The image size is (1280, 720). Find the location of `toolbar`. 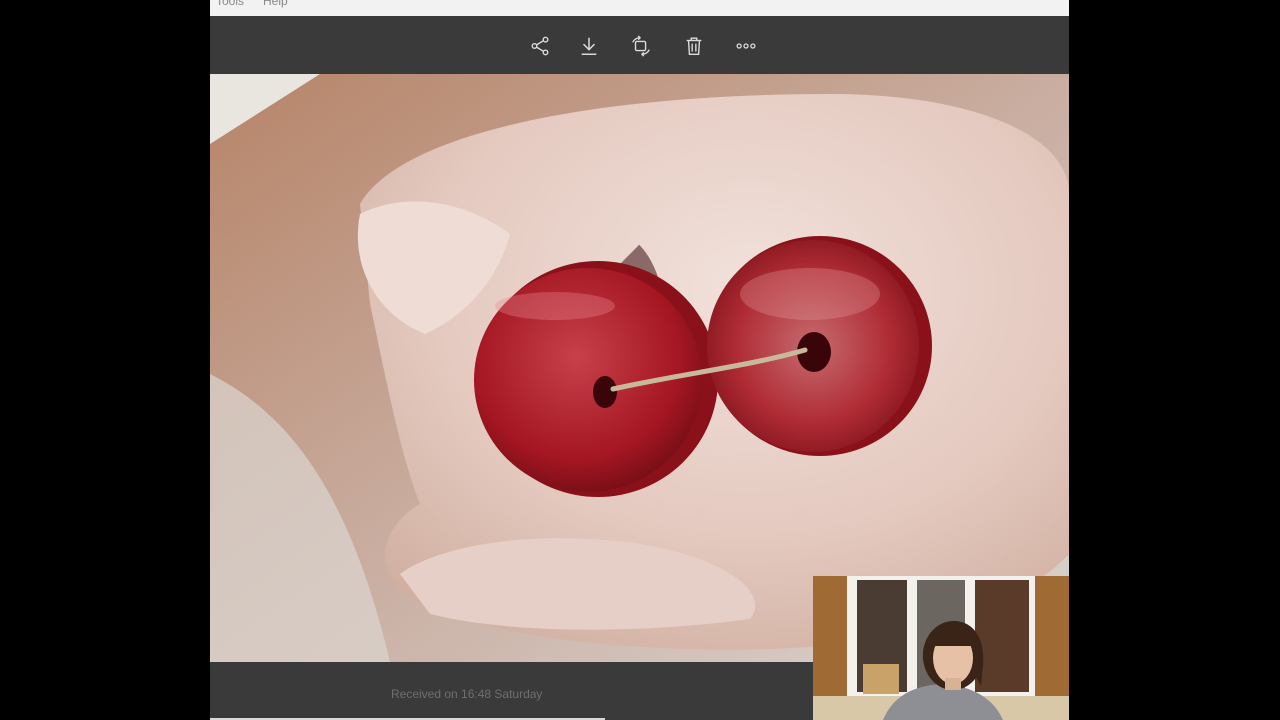

toolbar is located at coordinates (639, 45).